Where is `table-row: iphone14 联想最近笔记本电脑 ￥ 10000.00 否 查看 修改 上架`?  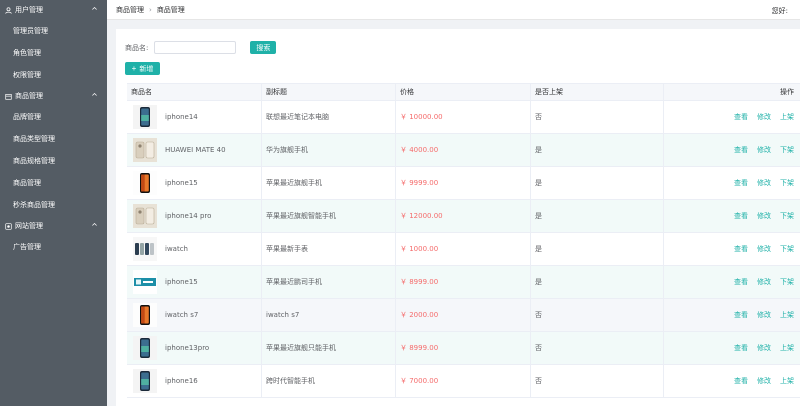 table-row: iphone14 联想最近笔记本电脑 ￥ 10000.00 否 查看 修改 上架 is located at coordinates (463, 117).